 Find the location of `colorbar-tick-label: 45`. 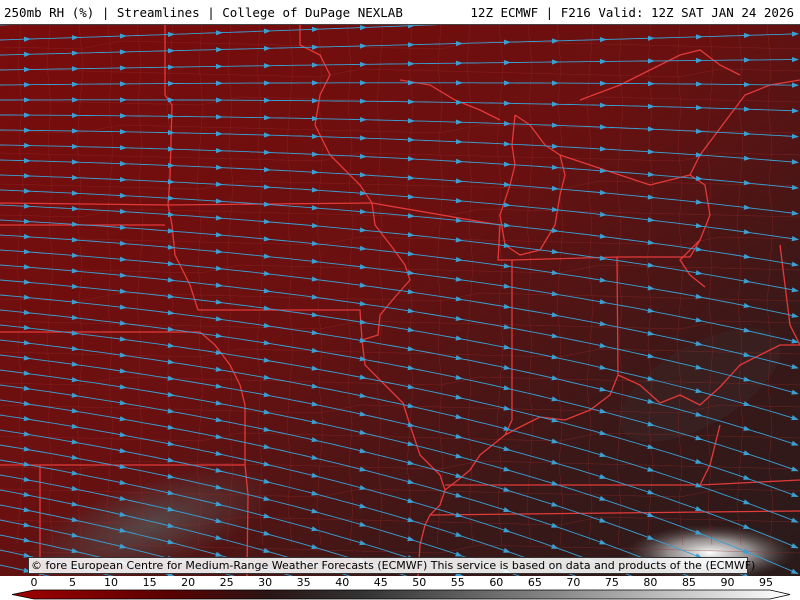

colorbar-tick-label: 45 is located at coordinates (380, 582).